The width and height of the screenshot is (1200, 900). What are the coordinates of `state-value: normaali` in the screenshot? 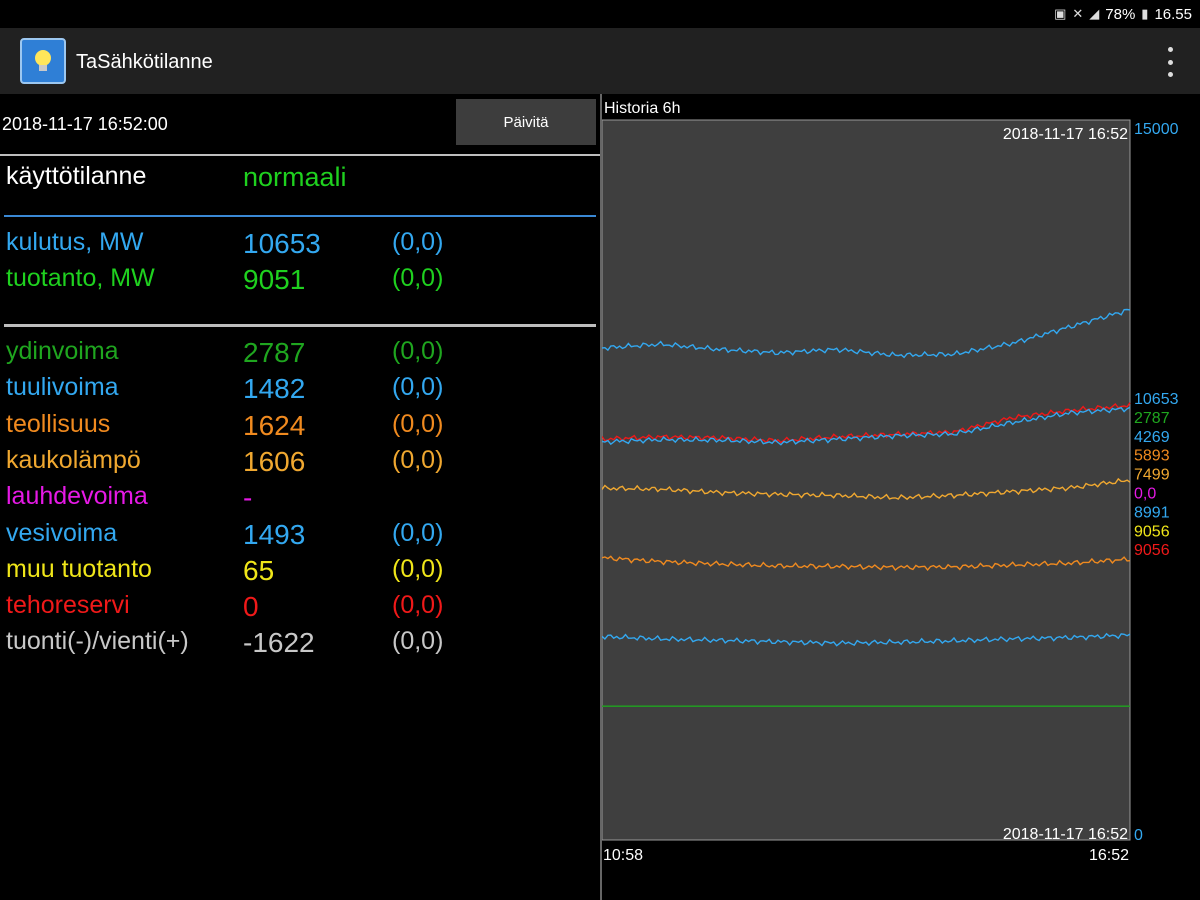 It's located at (295, 177).